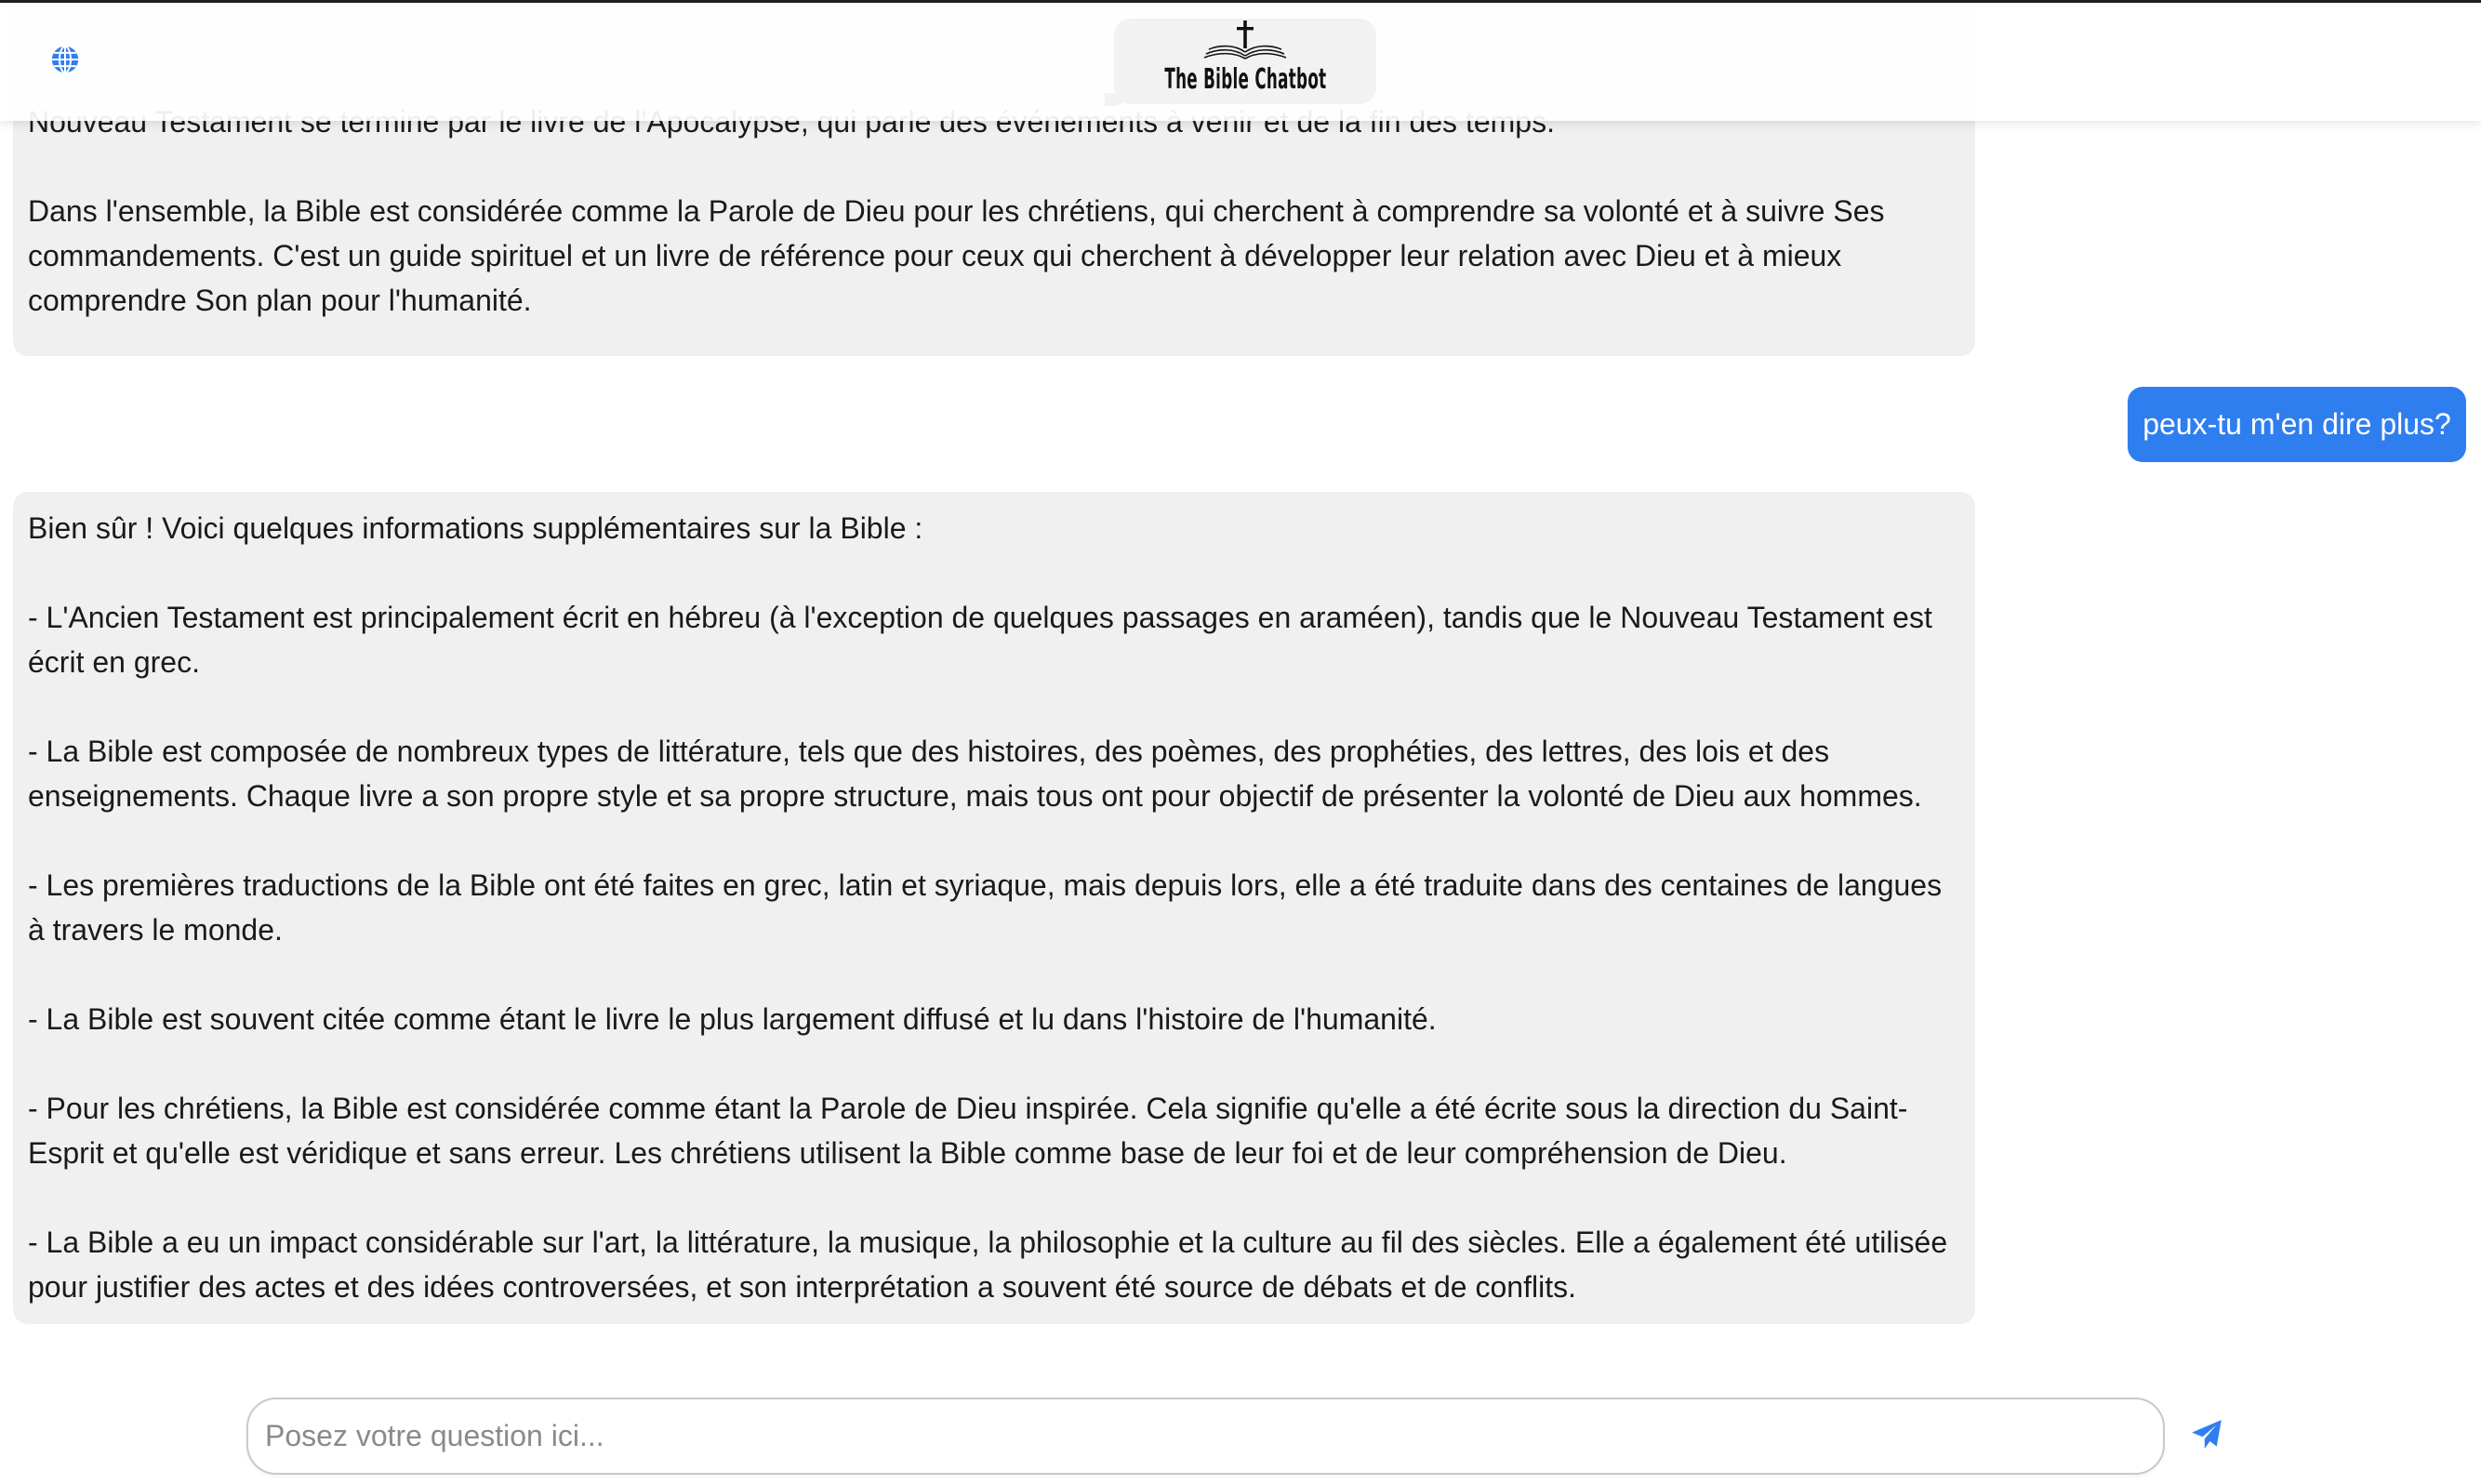 Image resolution: width=2481 pixels, height=1484 pixels. I want to click on logo-text: The Bible Chatbot, so click(1245, 79).